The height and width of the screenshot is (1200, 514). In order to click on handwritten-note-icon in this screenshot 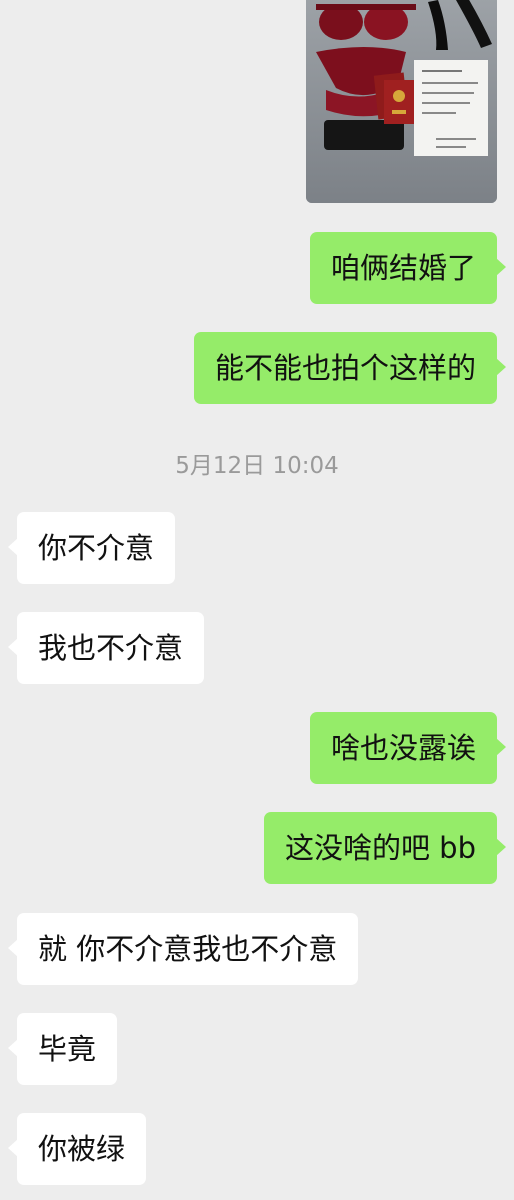, I will do `click(451, 108)`.